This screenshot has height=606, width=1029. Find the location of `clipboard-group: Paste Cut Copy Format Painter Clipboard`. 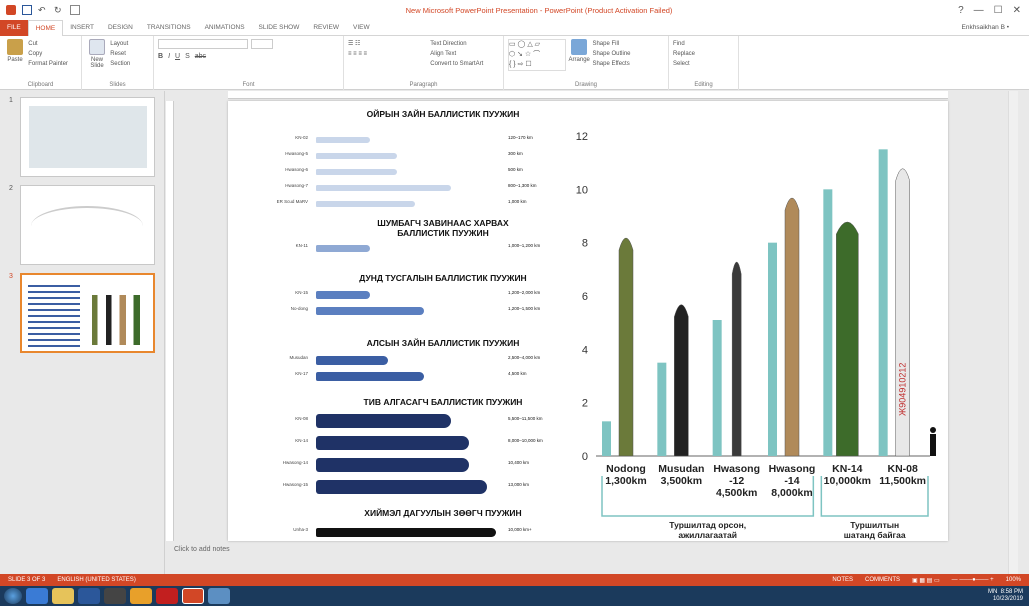

clipboard-group: Paste Cut Copy Format Painter Clipboard is located at coordinates (41, 63).